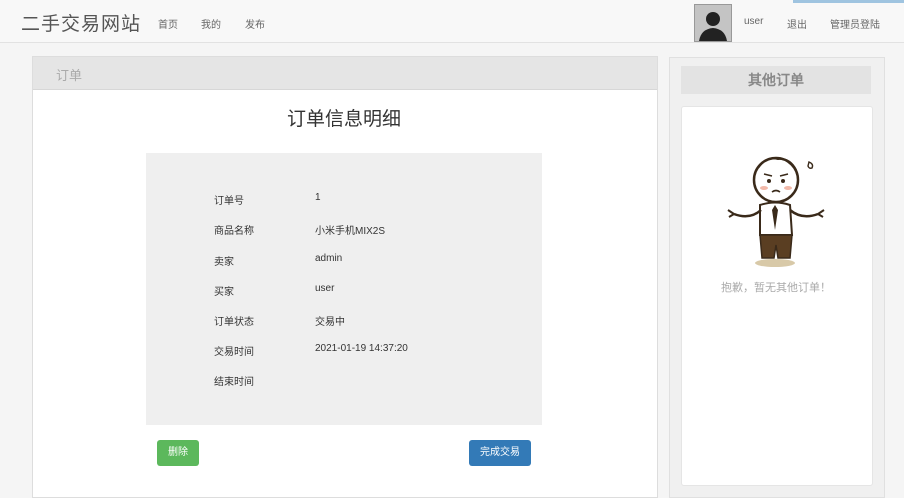  What do you see at coordinates (211, 23) in the screenshot?
I see `nav-mine: 我的` at bounding box center [211, 23].